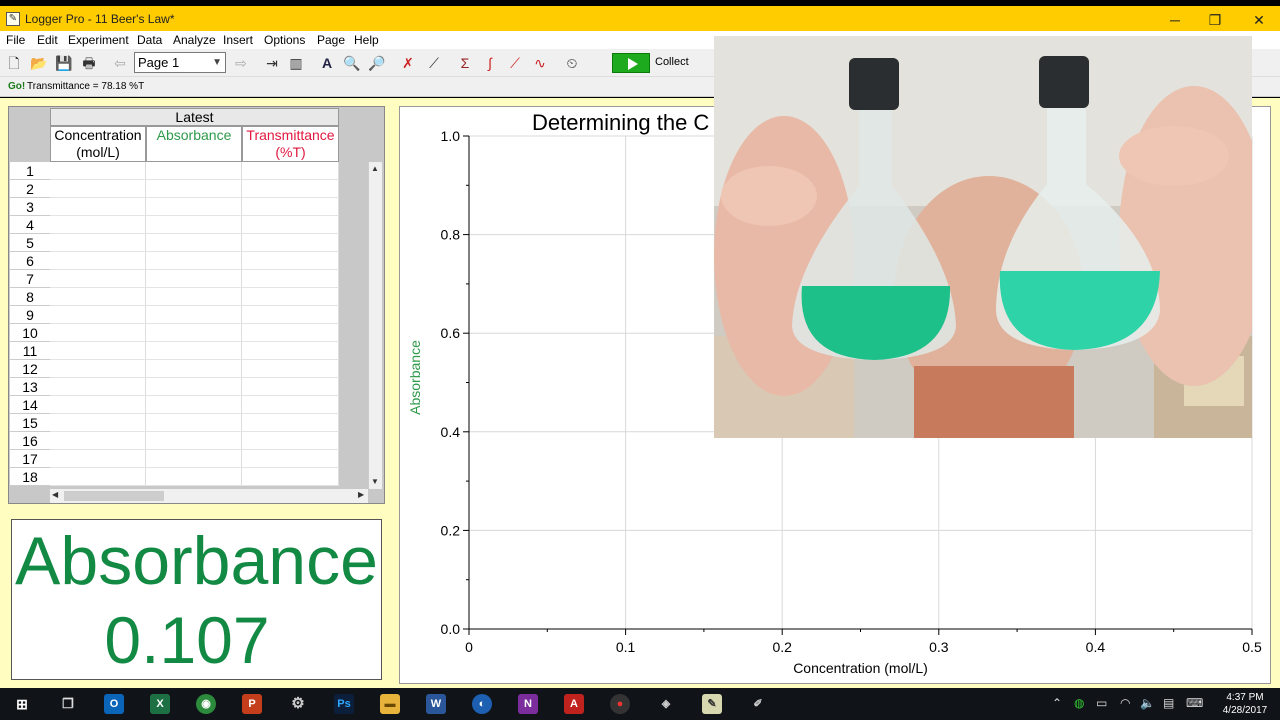  I want to click on row-number: 4, so click(30, 225).